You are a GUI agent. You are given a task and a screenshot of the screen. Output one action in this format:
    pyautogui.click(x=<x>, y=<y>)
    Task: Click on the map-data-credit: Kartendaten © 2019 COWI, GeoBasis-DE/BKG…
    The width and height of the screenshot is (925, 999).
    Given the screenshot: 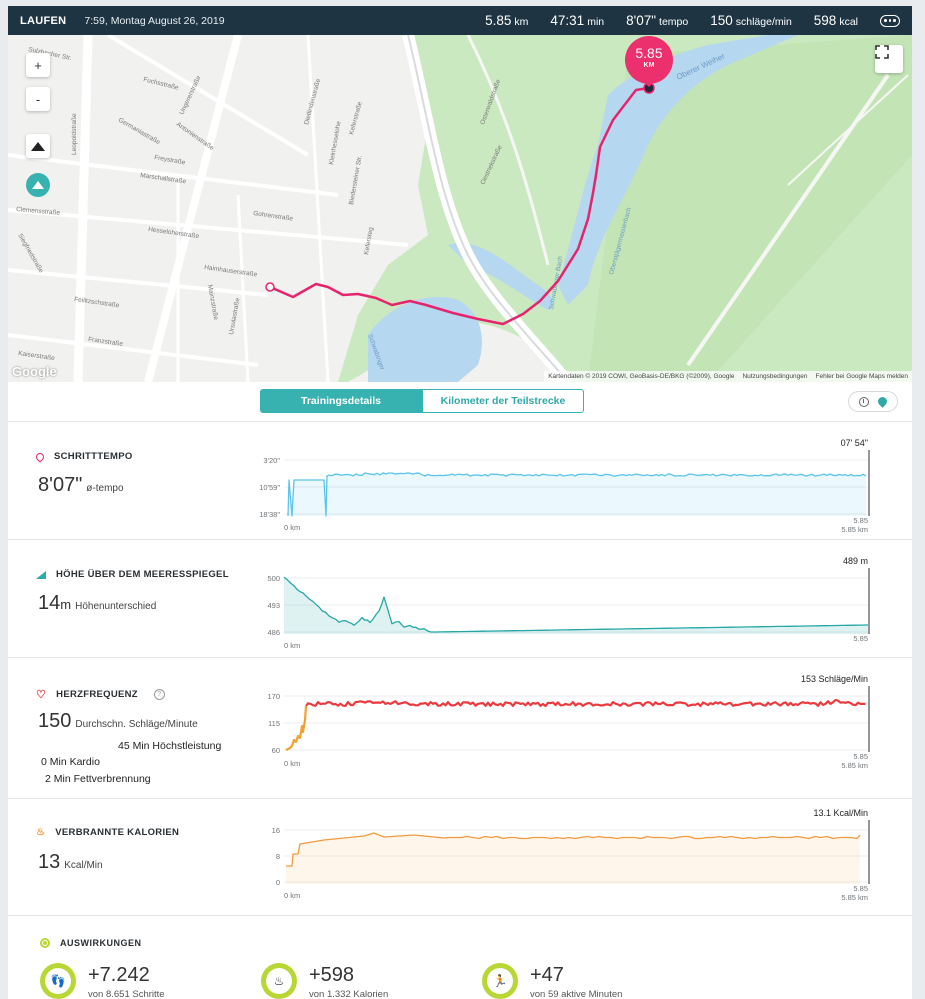 What is the action you would take?
    pyautogui.click(x=641, y=376)
    